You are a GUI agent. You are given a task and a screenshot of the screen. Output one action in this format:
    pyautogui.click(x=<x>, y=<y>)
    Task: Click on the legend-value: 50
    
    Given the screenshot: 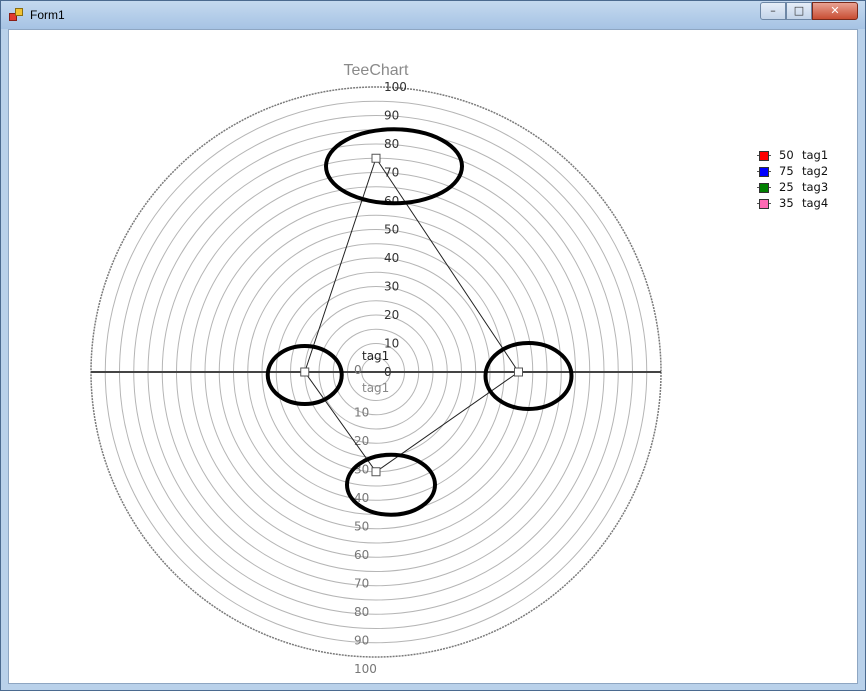 What is the action you would take?
    pyautogui.click(x=786, y=155)
    